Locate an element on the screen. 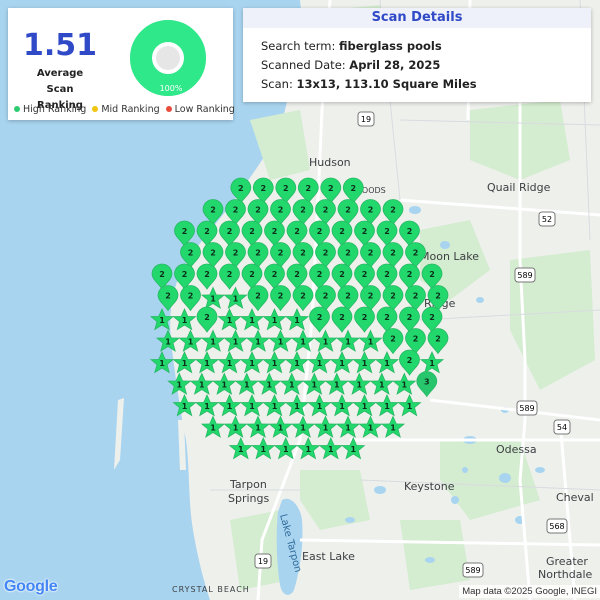  map-label-hudson: Hudson is located at coordinates (330, 162).